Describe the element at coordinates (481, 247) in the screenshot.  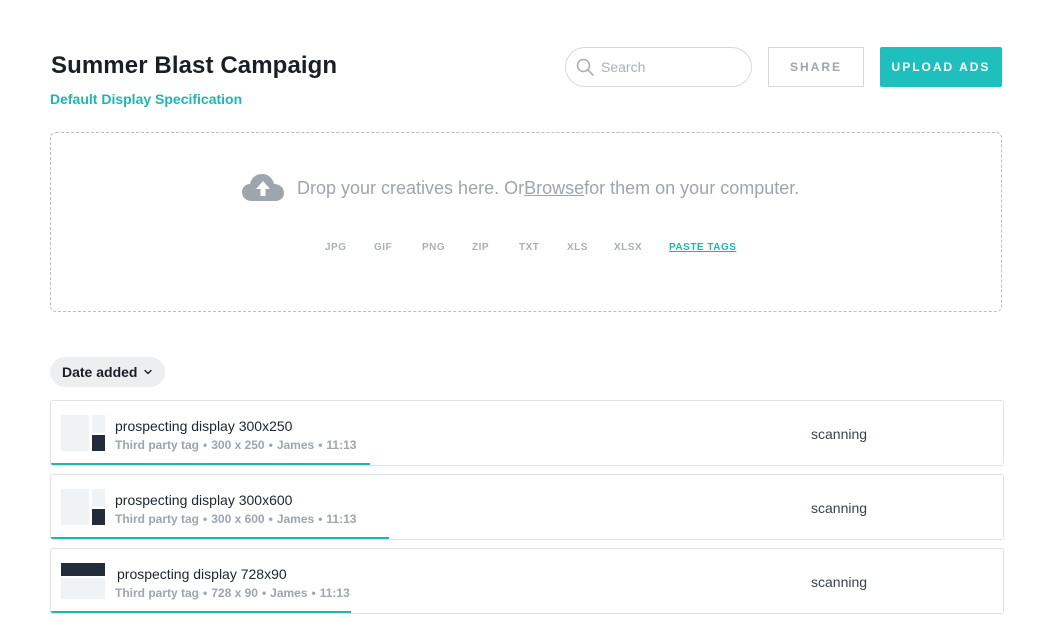
I see `filetype-zip: ZIP` at that location.